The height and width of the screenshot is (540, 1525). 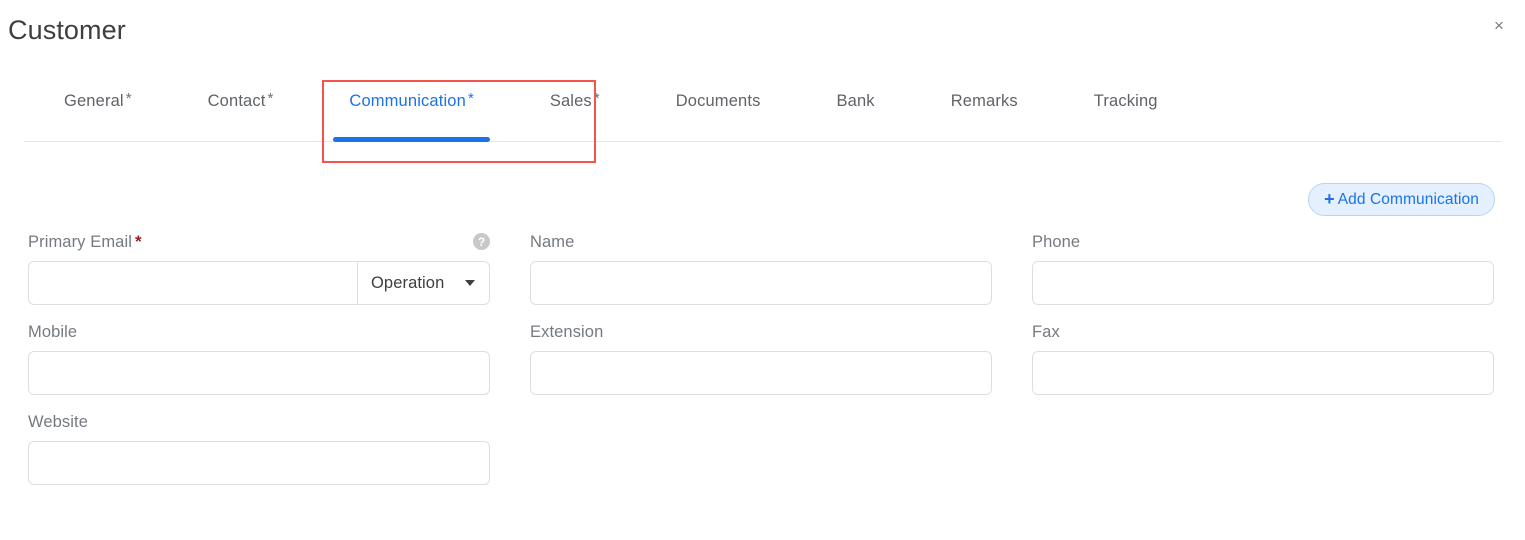 I want to click on tab-sales-label: Sales, so click(x=570, y=101).